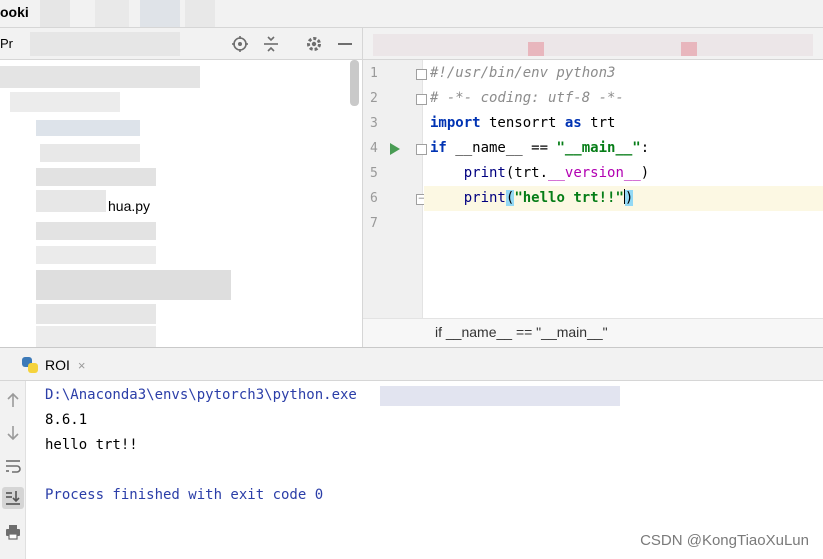  I want to click on run-side-toolbar, so click(13, 470).